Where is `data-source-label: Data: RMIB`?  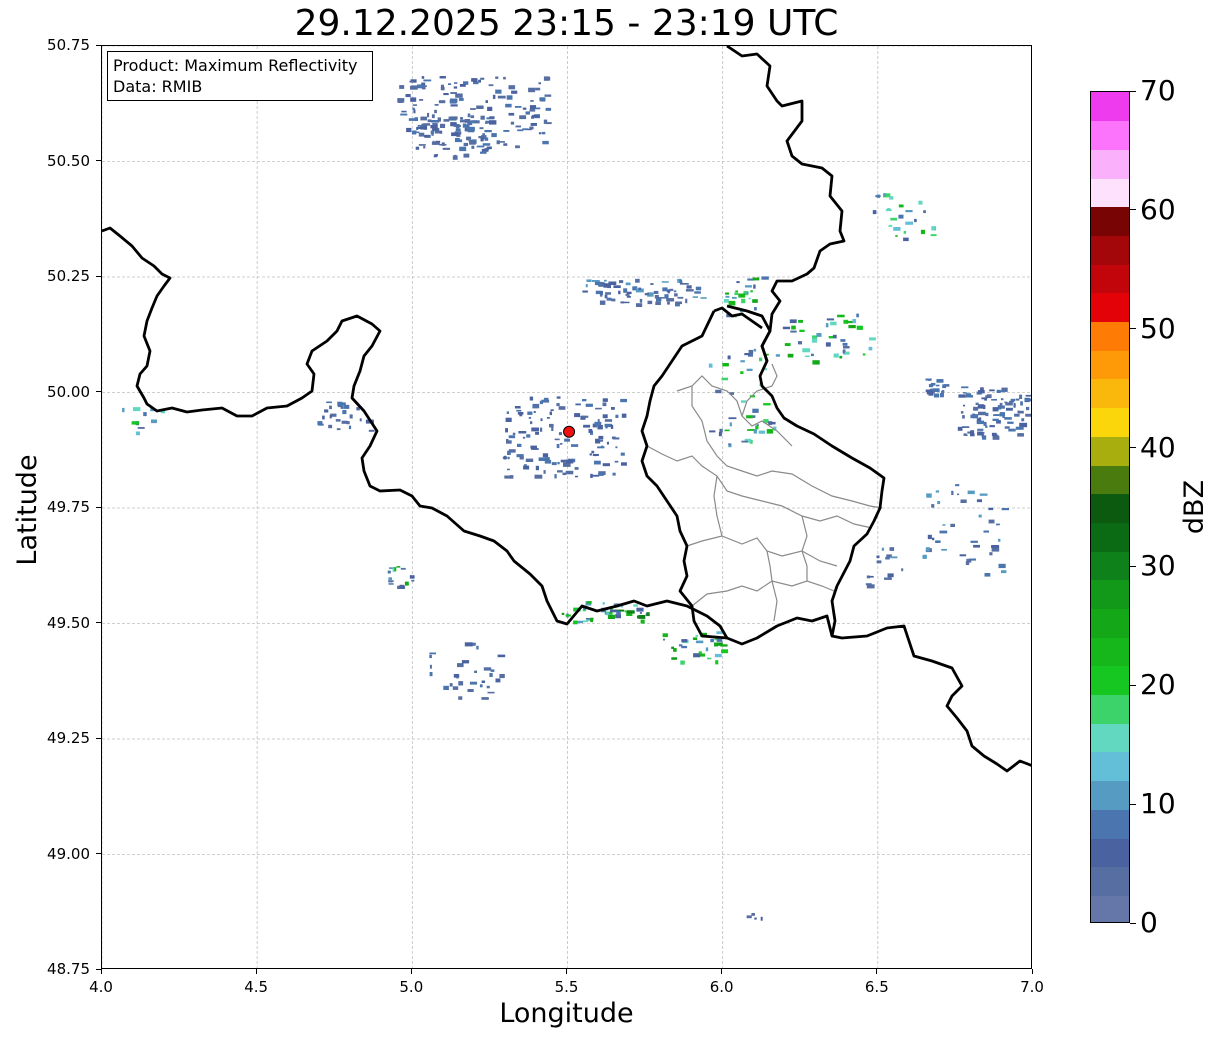 data-source-label: Data: RMIB is located at coordinates (158, 86).